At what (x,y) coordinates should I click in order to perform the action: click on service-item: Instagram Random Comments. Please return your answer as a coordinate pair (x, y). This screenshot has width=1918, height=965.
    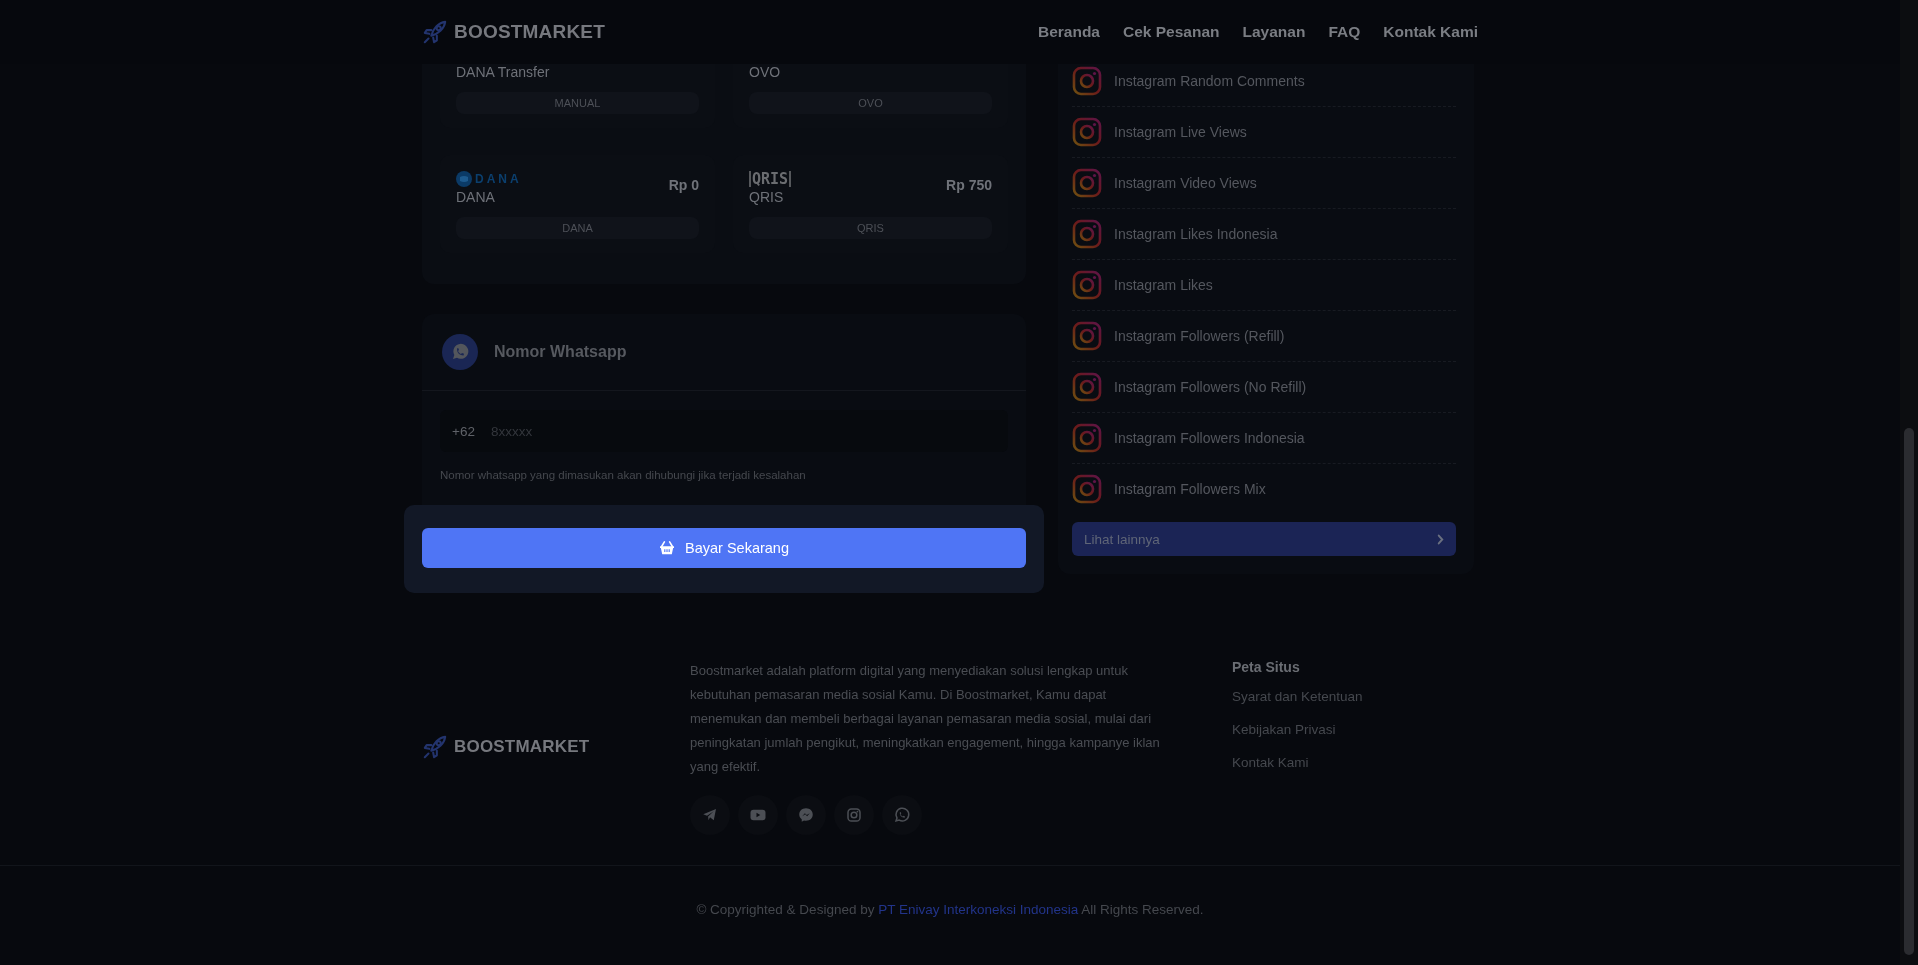
    Looking at the image, I should click on (1264, 85).